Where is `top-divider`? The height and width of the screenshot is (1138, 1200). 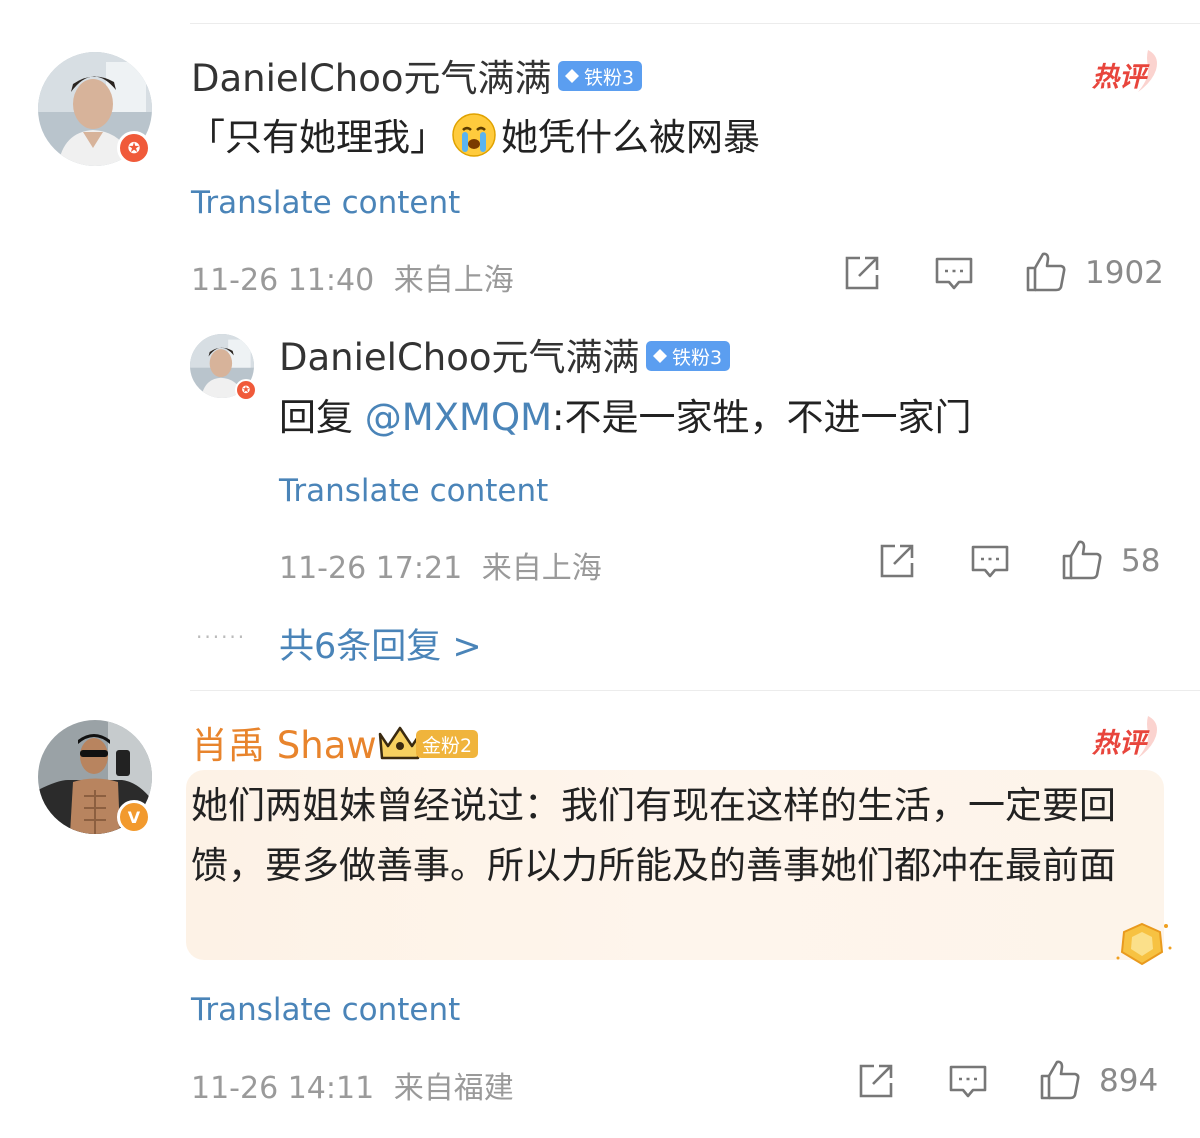 top-divider is located at coordinates (695, 23).